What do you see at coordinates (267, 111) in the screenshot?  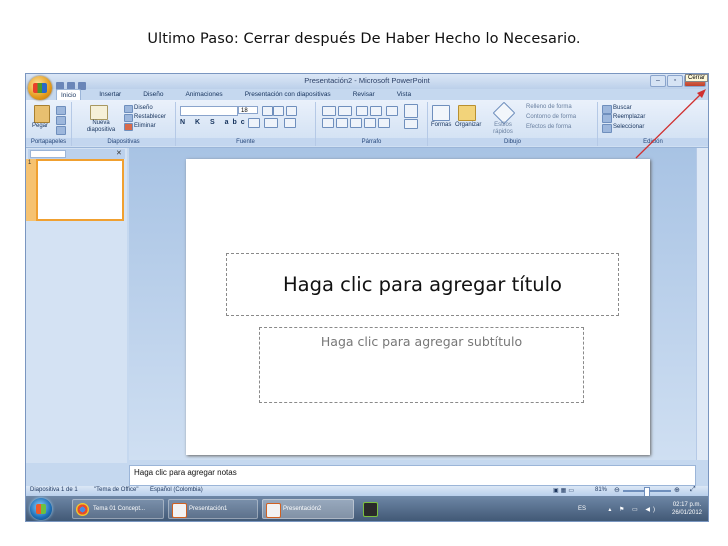 I see `grow-font-icon` at bounding box center [267, 111].